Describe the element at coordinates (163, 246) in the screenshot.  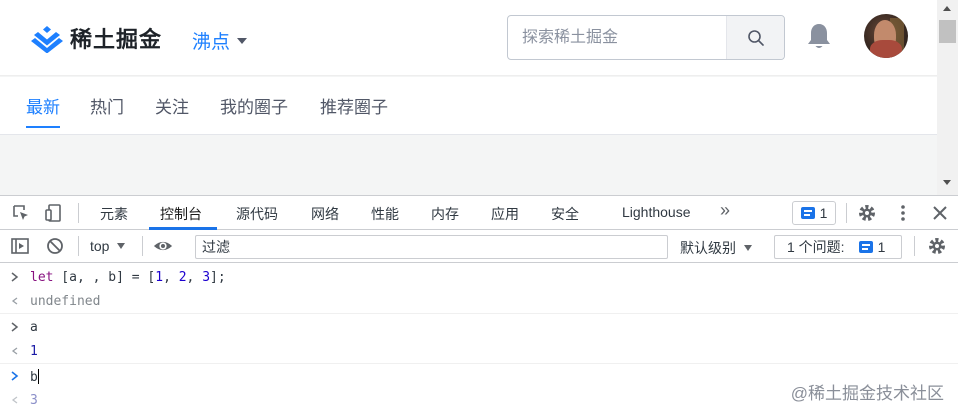
I see `eye-icon` at that location.